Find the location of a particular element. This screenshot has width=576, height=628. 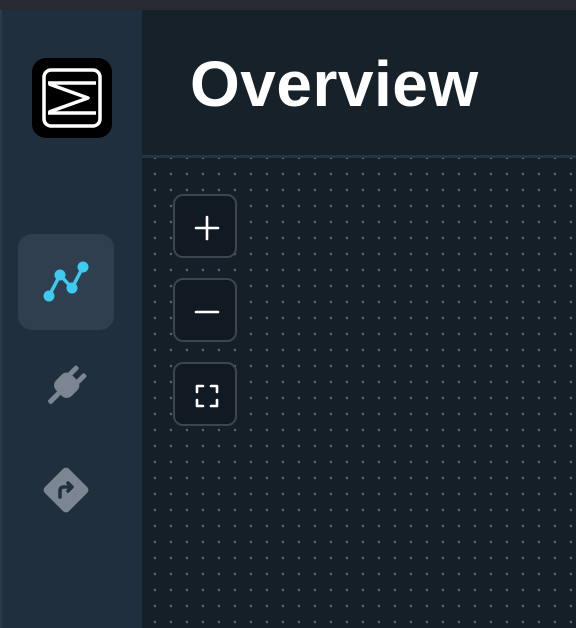

plus-icon is located at coordinates (207, 228).